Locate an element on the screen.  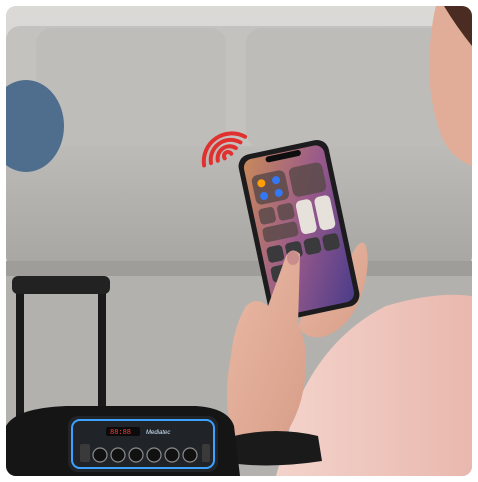
speaker-brand-text: Mediatec is located at coordinates (158, 433).